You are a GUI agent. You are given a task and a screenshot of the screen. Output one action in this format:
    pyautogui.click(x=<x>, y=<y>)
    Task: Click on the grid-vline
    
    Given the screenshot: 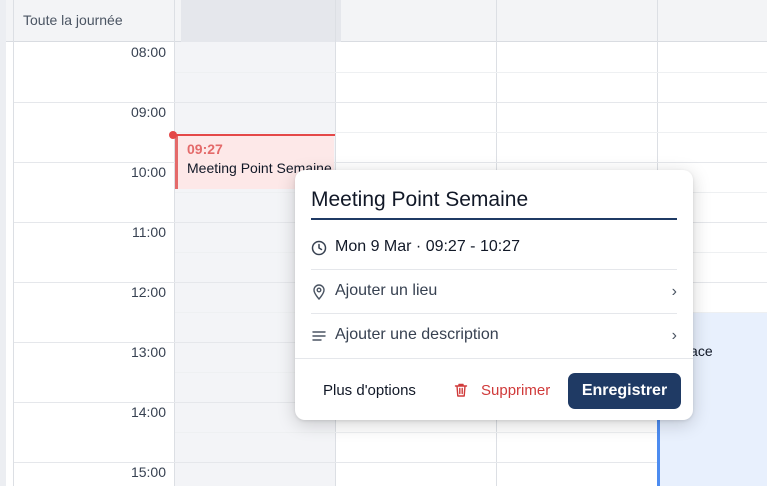 What is the action you would take?
    pyautogui.click(x=13, y=243)
    